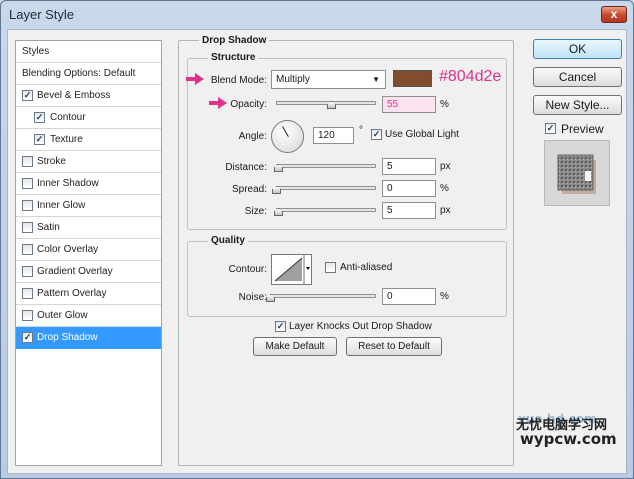 This screenshot has height=479, width=634. Describe the element at coordinates (88, 52) in the screenshot. I see `styles-list-header: Styles` at that location.